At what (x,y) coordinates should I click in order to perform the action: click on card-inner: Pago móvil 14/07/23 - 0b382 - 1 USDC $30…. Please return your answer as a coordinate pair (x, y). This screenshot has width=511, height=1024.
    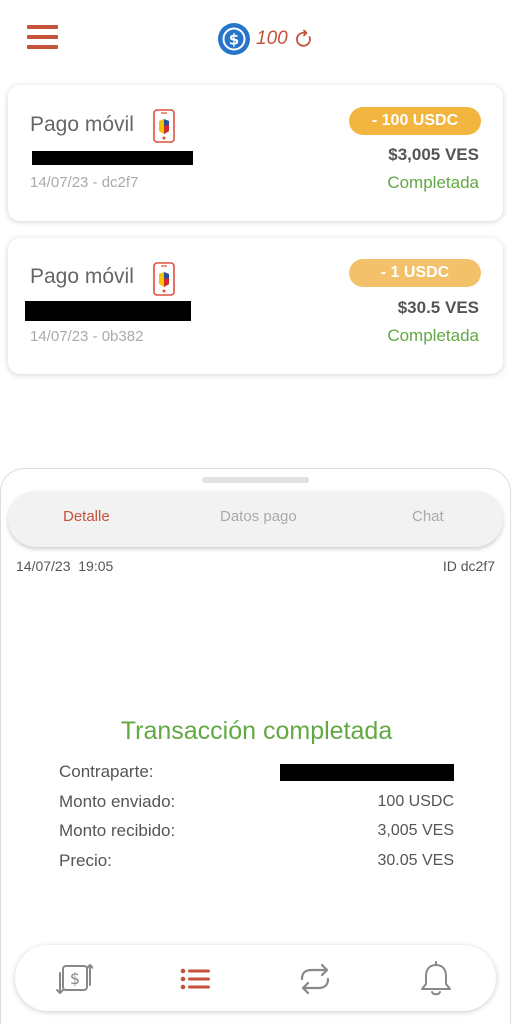
    Looking at the image, I should click on (256, 307).